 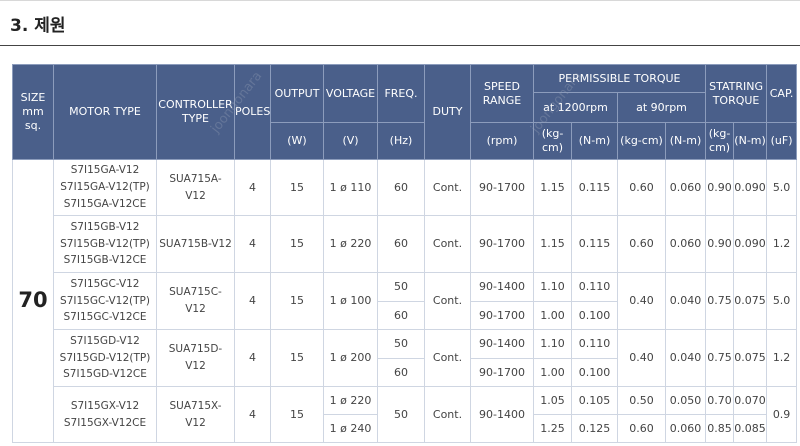 What do you see at coordinates (641, 141) in the screenshot?
I see `unit-t90-kgcm: (kg-cm)` at bounding box center [641, 141].